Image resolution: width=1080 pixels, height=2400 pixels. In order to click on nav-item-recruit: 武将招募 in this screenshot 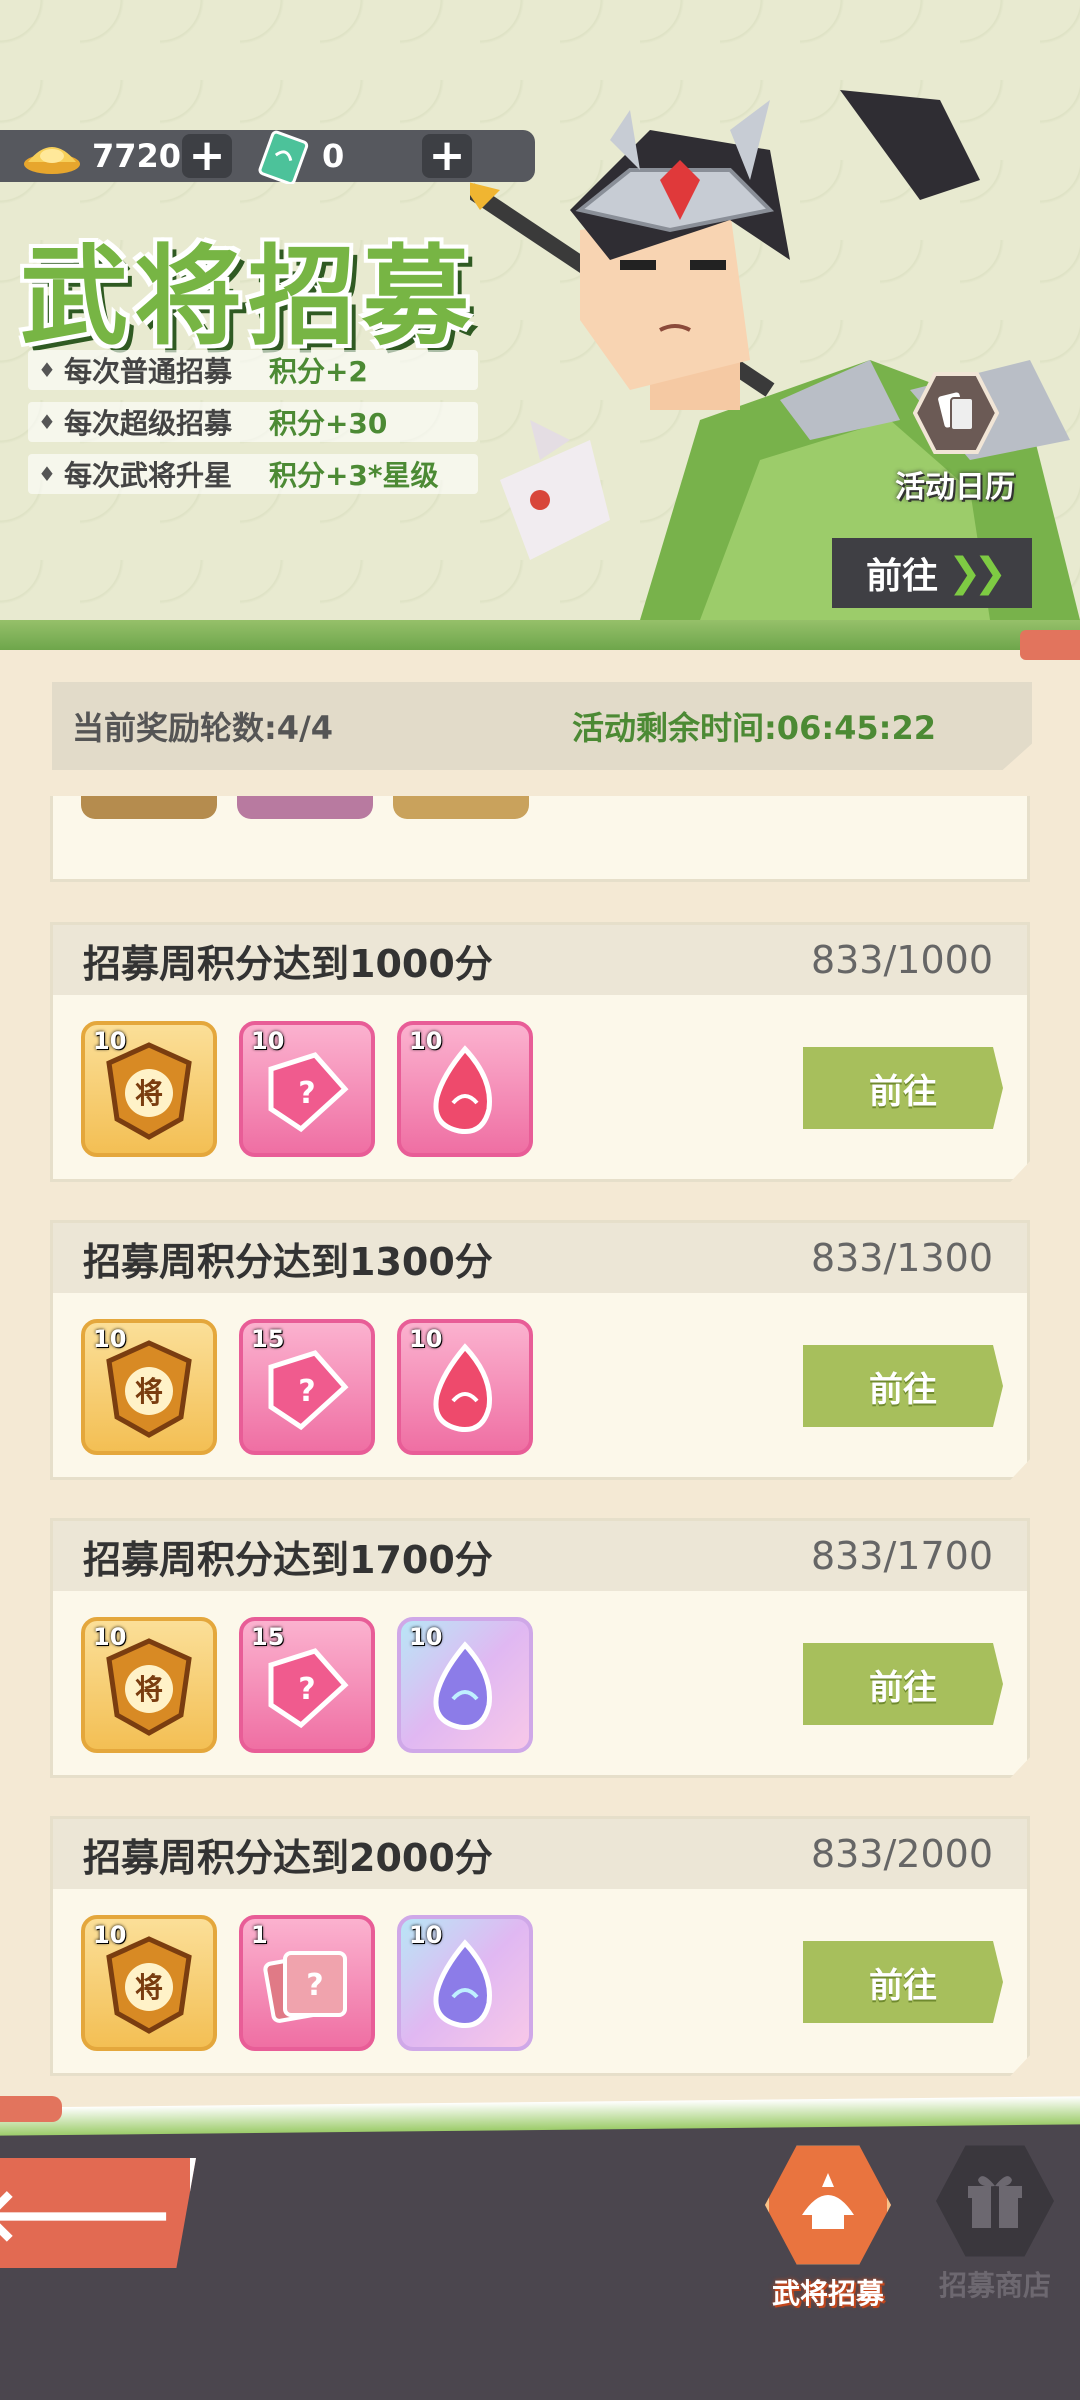, I will do `click(828, 2226)`.